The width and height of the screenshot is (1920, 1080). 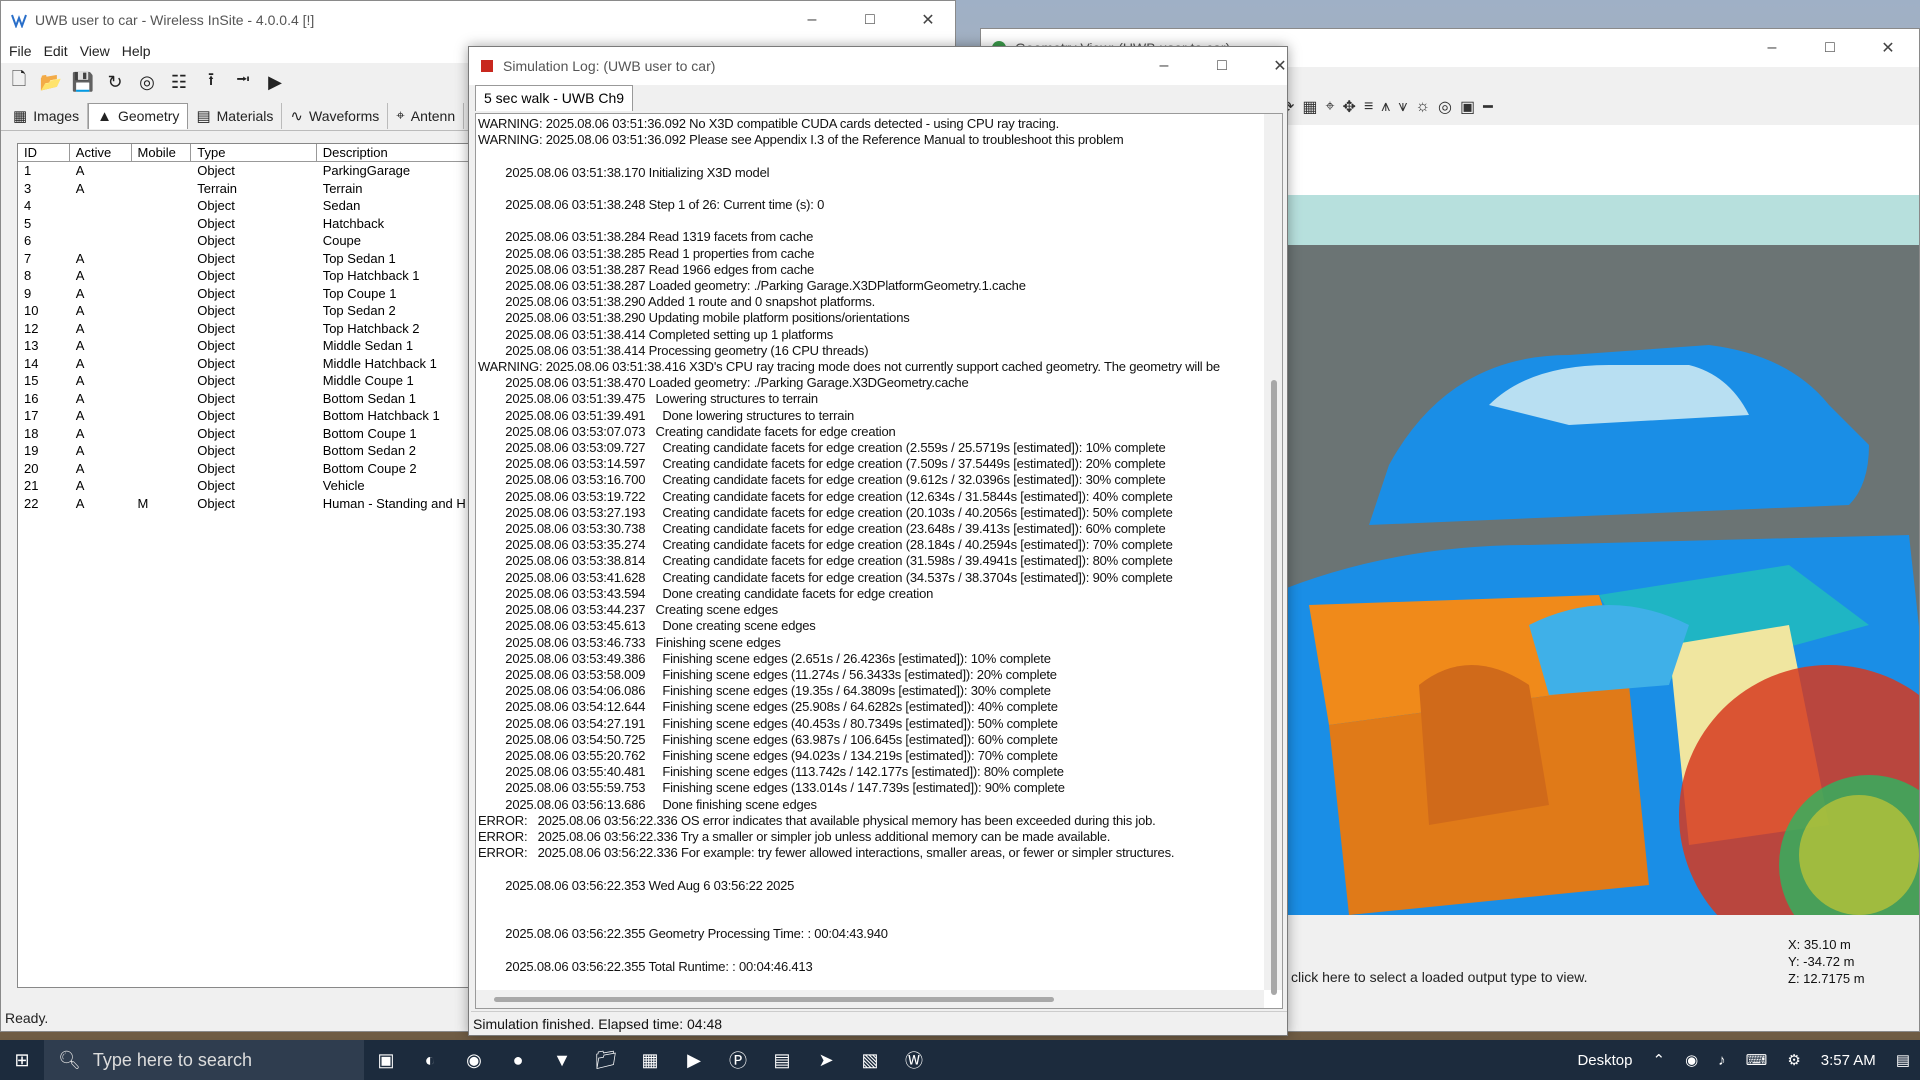 I want to click on table-row: 6 Object Coupe, so click(x=247, y=241).